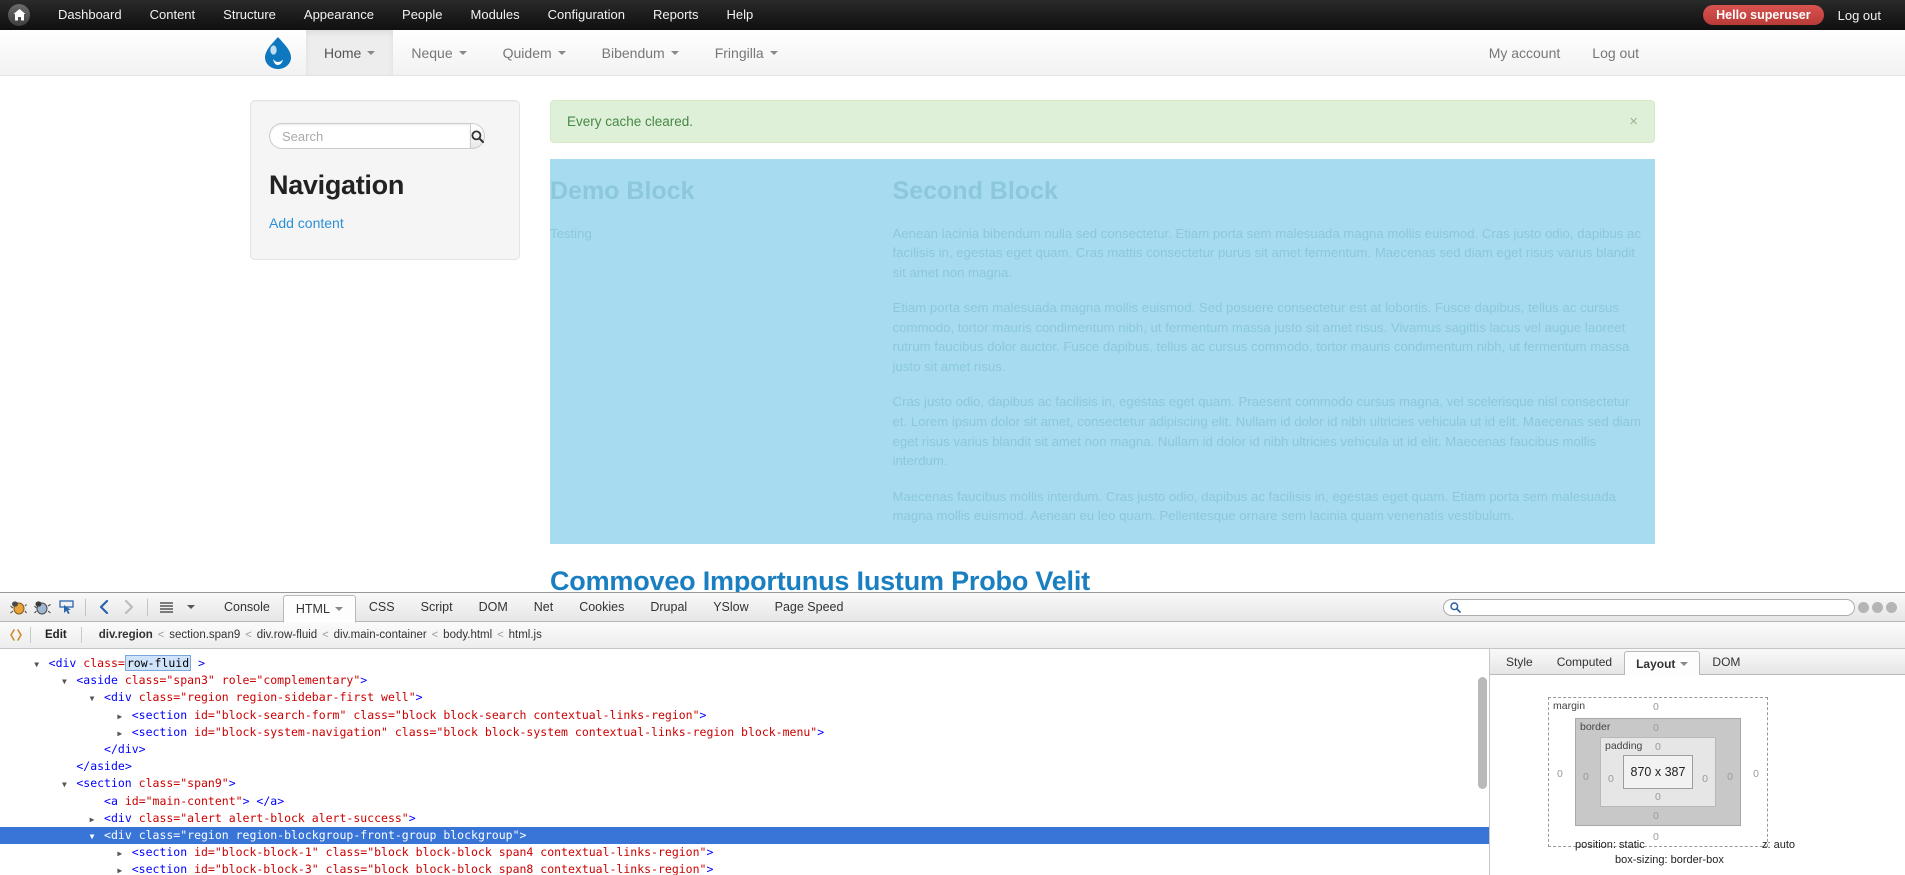 The image size is (1905, 875). I want to click on fb-tab-page-speed: Page Speed, so click(809, 607).